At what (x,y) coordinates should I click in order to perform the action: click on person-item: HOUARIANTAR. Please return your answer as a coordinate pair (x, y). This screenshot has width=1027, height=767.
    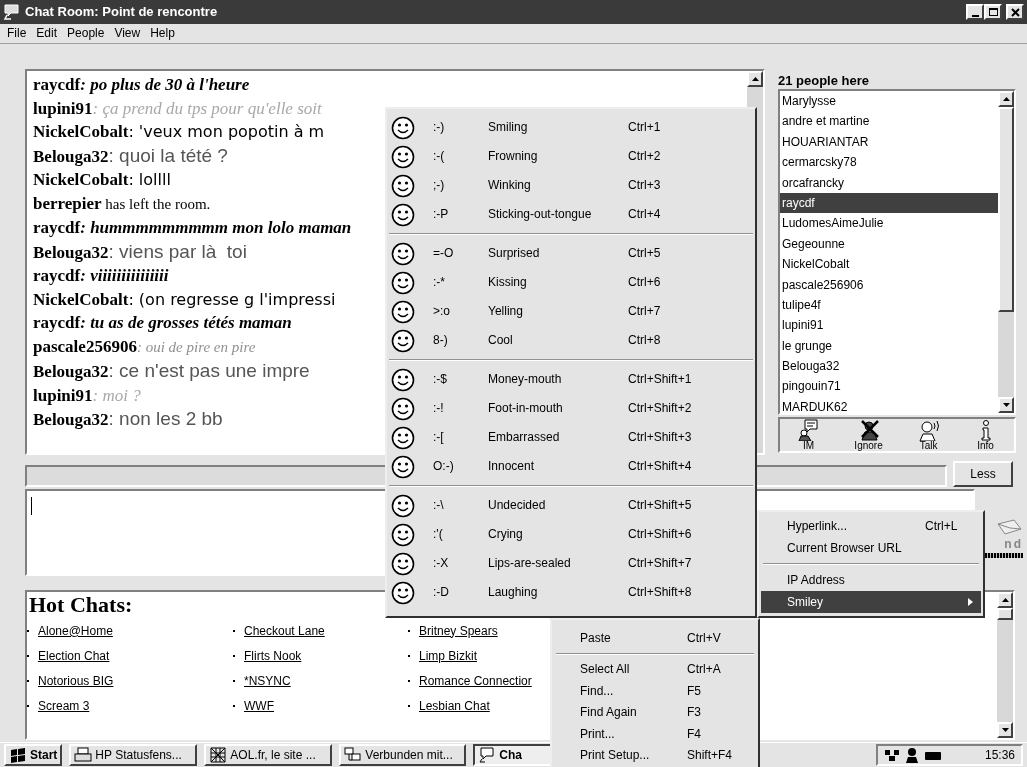
    Looking at the image, I should click on (889, 142).